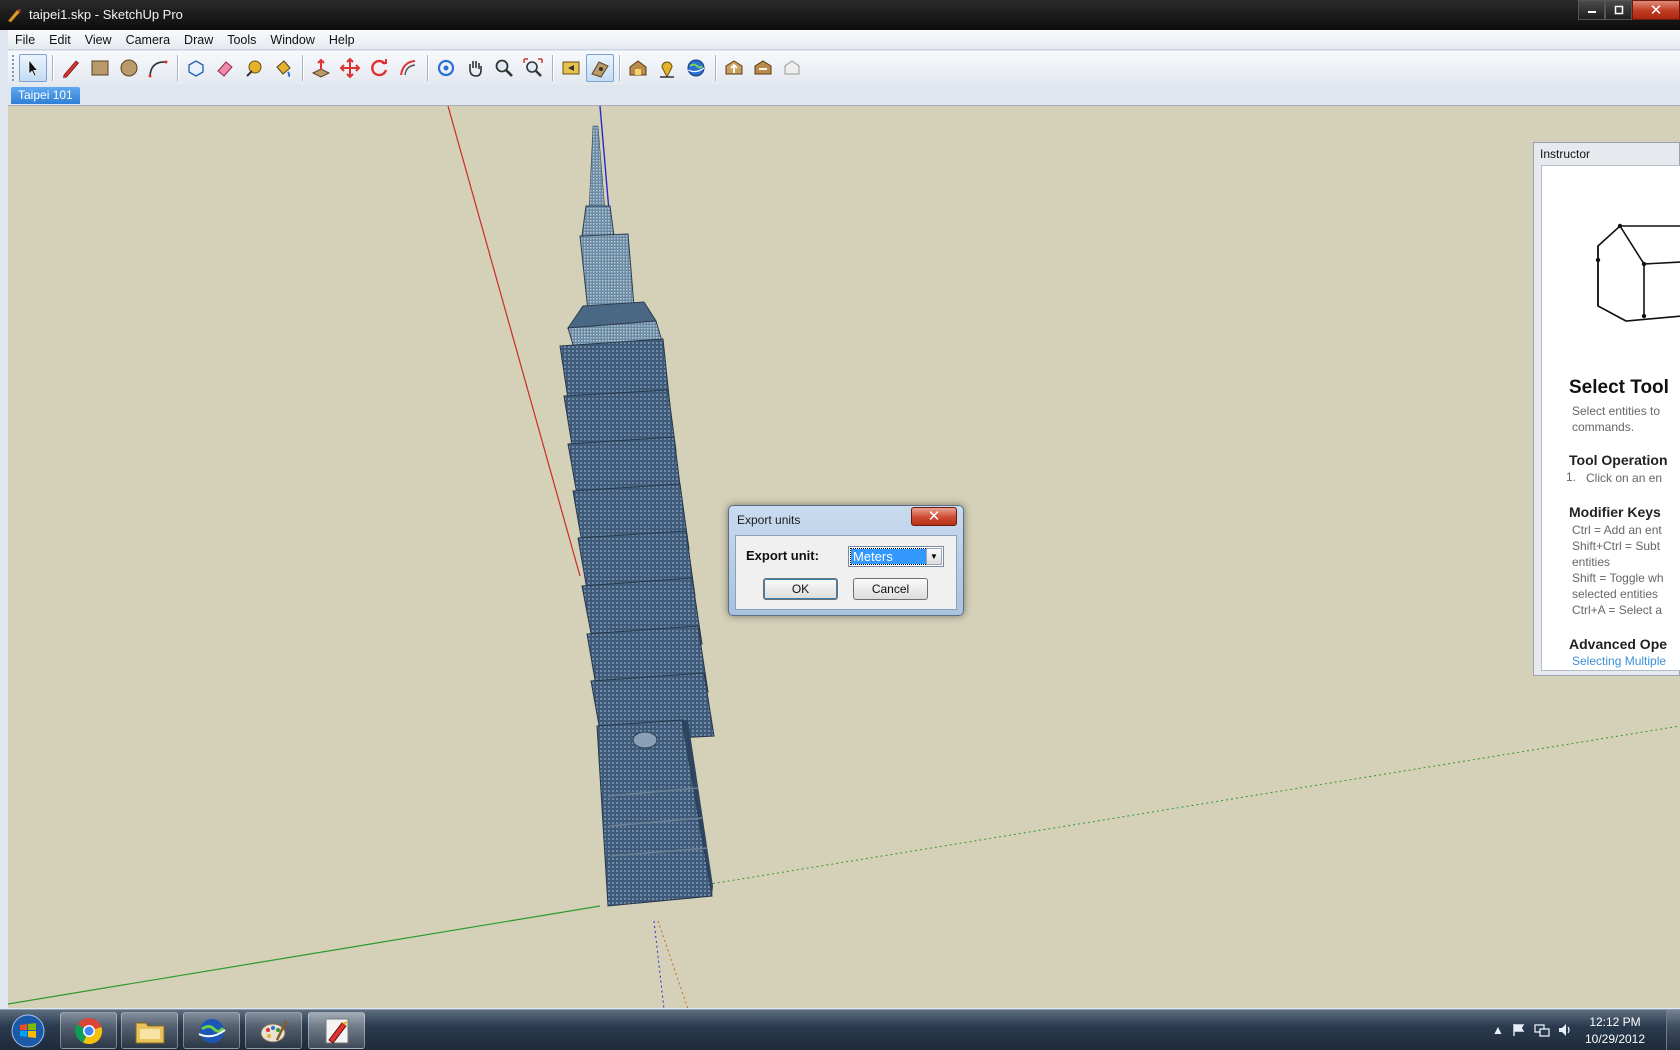 The width and height of the screenshot is (1680, 1050). What do you see at coordinates (1615, 512) in the screenshot?
I see `modifier-keys-heading: Modifier Keys` at bounding box center [1615, 512].